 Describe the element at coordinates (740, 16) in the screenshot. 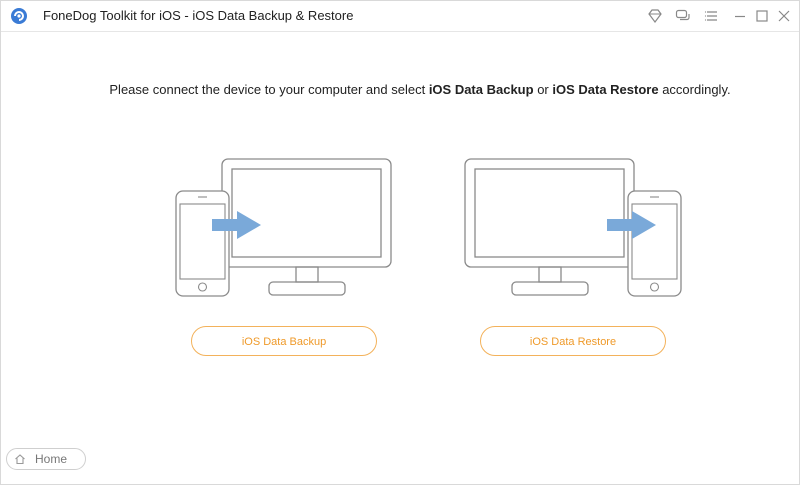

I see `minimize-icon` at that location.